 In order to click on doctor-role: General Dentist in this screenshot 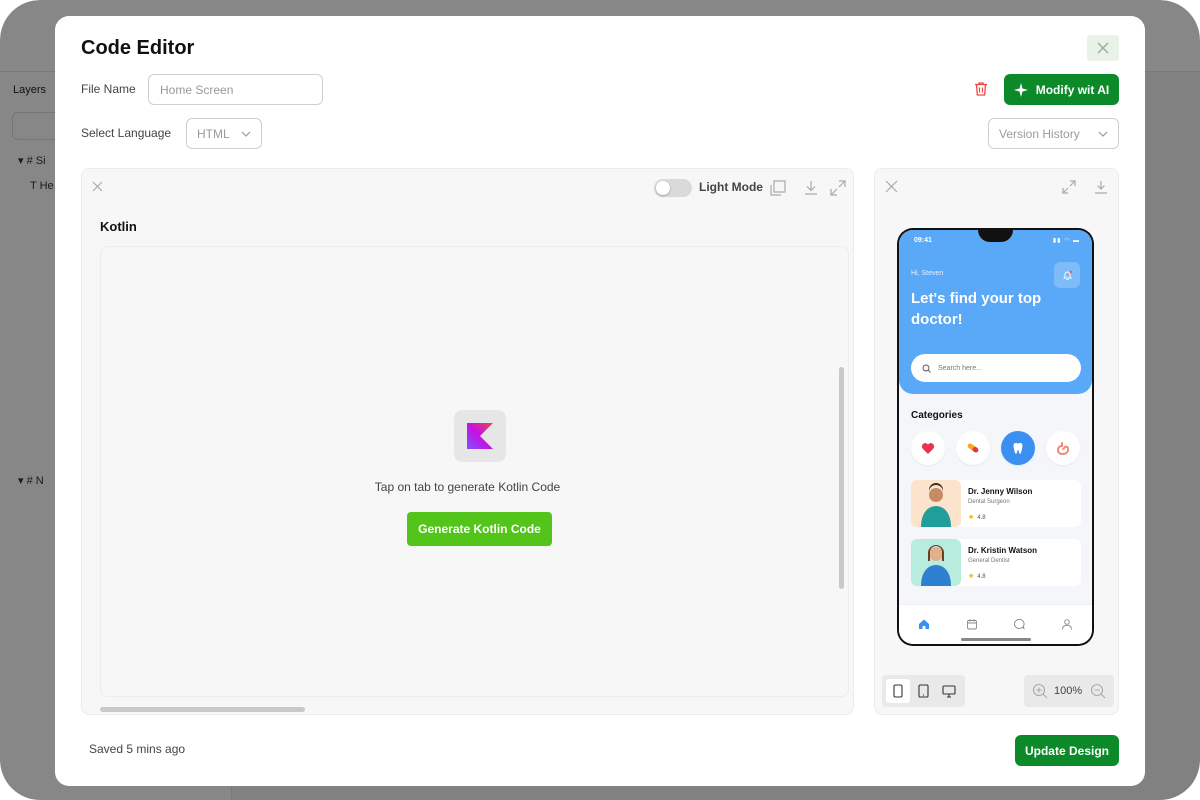, I will do `click(989, 561)`.